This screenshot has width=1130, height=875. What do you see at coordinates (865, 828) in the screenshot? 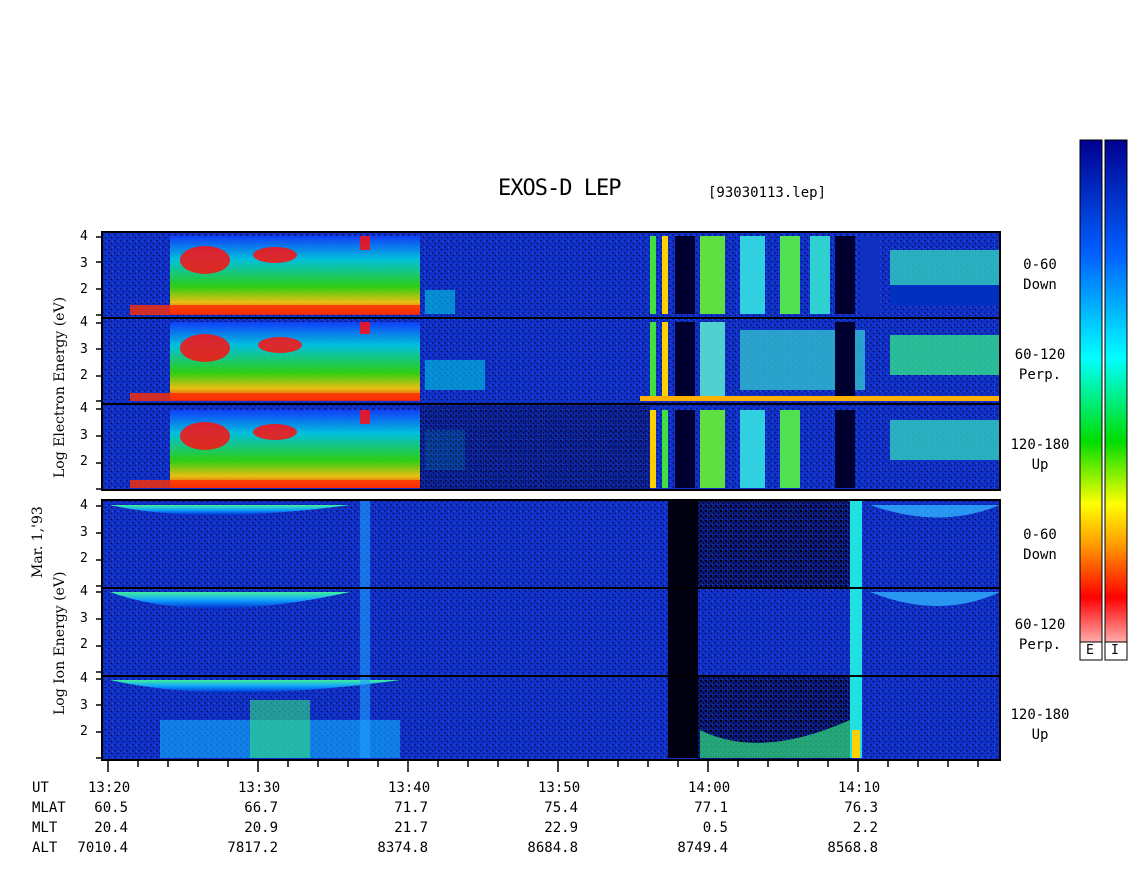
I see `row-value: 2.2` at bounding box center [865, 828].